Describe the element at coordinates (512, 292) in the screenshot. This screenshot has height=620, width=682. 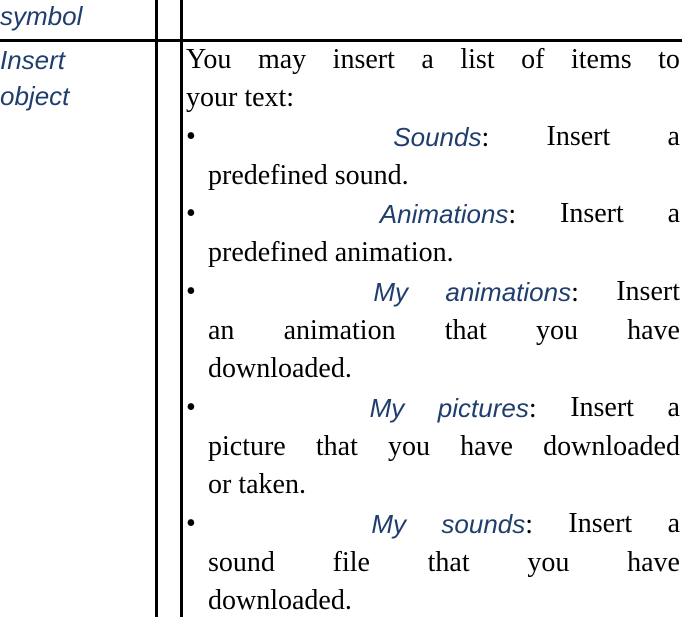
I see `list-item-keyword: animations:` at that location.